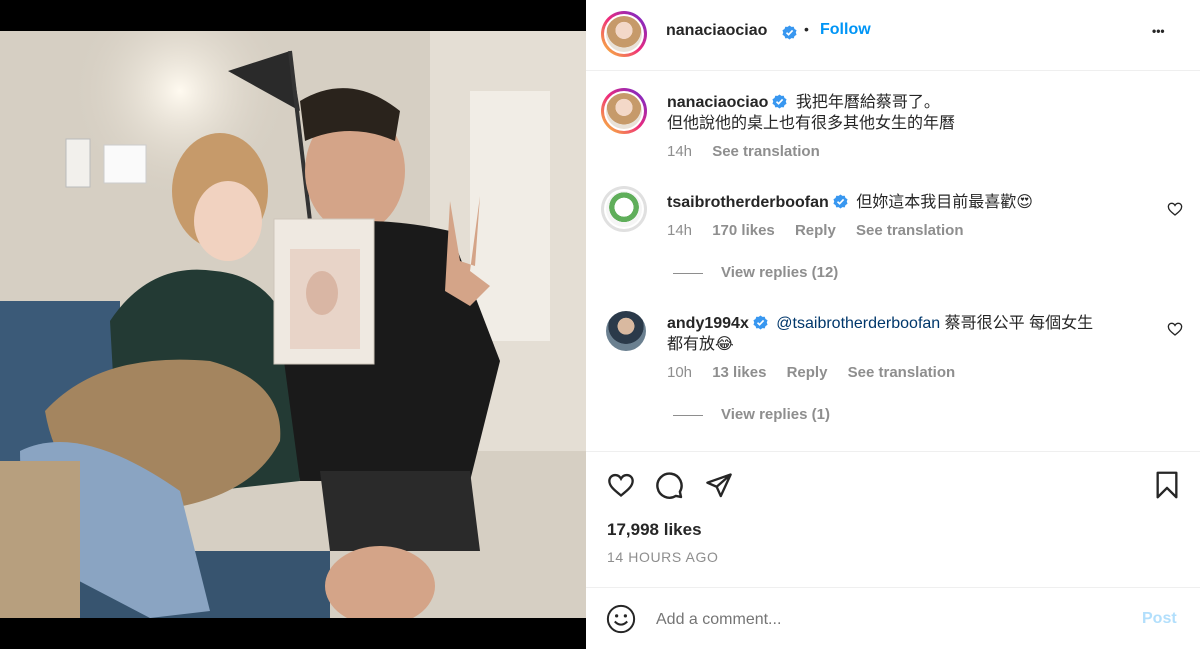 The width and height of the screenshot is (1200, 649). Describe the element at coordinates (621, 619) in the screenshot. I see `emoji-icon` at that location.